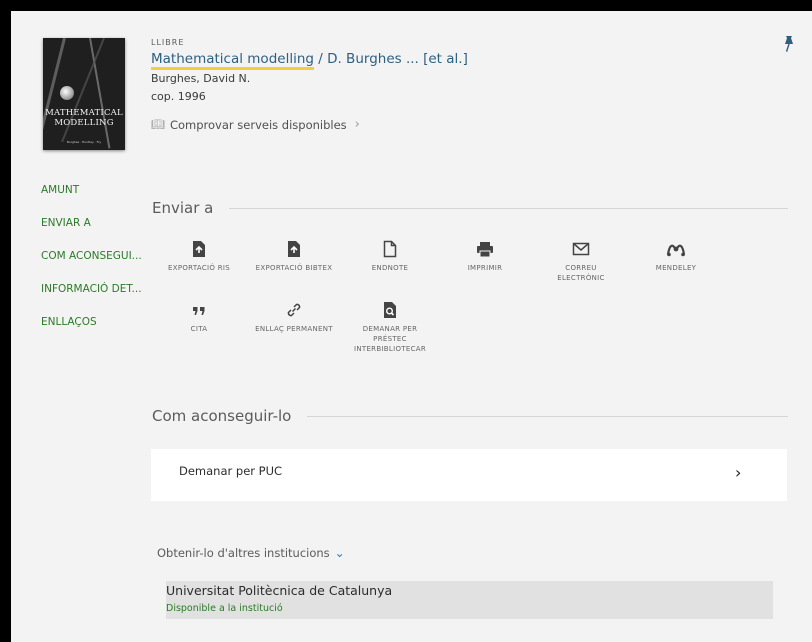 The height and width of the screenshot is (642, 812). I want to click on open-book-icon: 📖︎, so click(158, 124).